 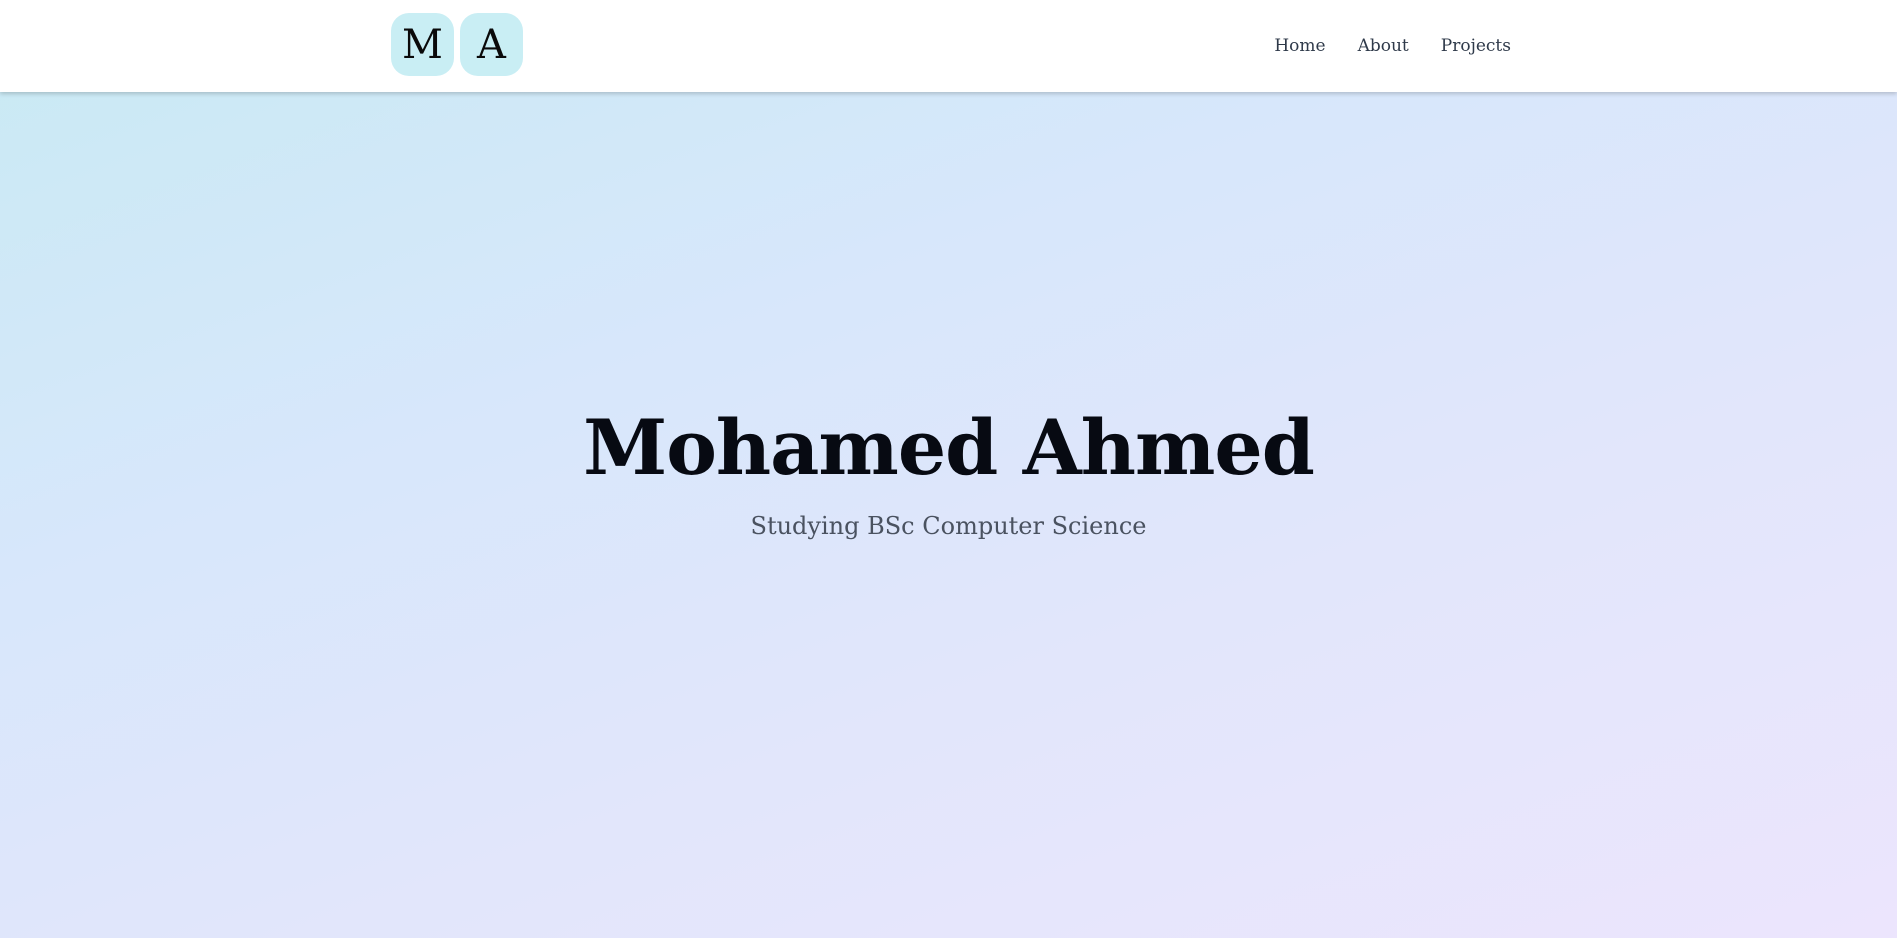 I want to click on nav-link-about: About, so click(x=1383, y=46).